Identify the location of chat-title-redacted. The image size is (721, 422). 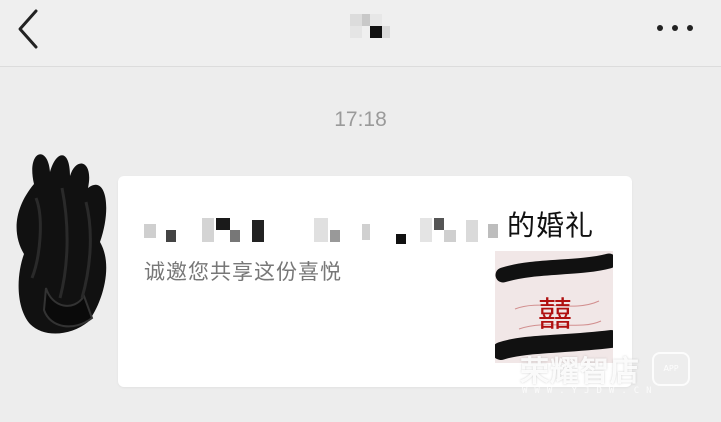
(370, 27).